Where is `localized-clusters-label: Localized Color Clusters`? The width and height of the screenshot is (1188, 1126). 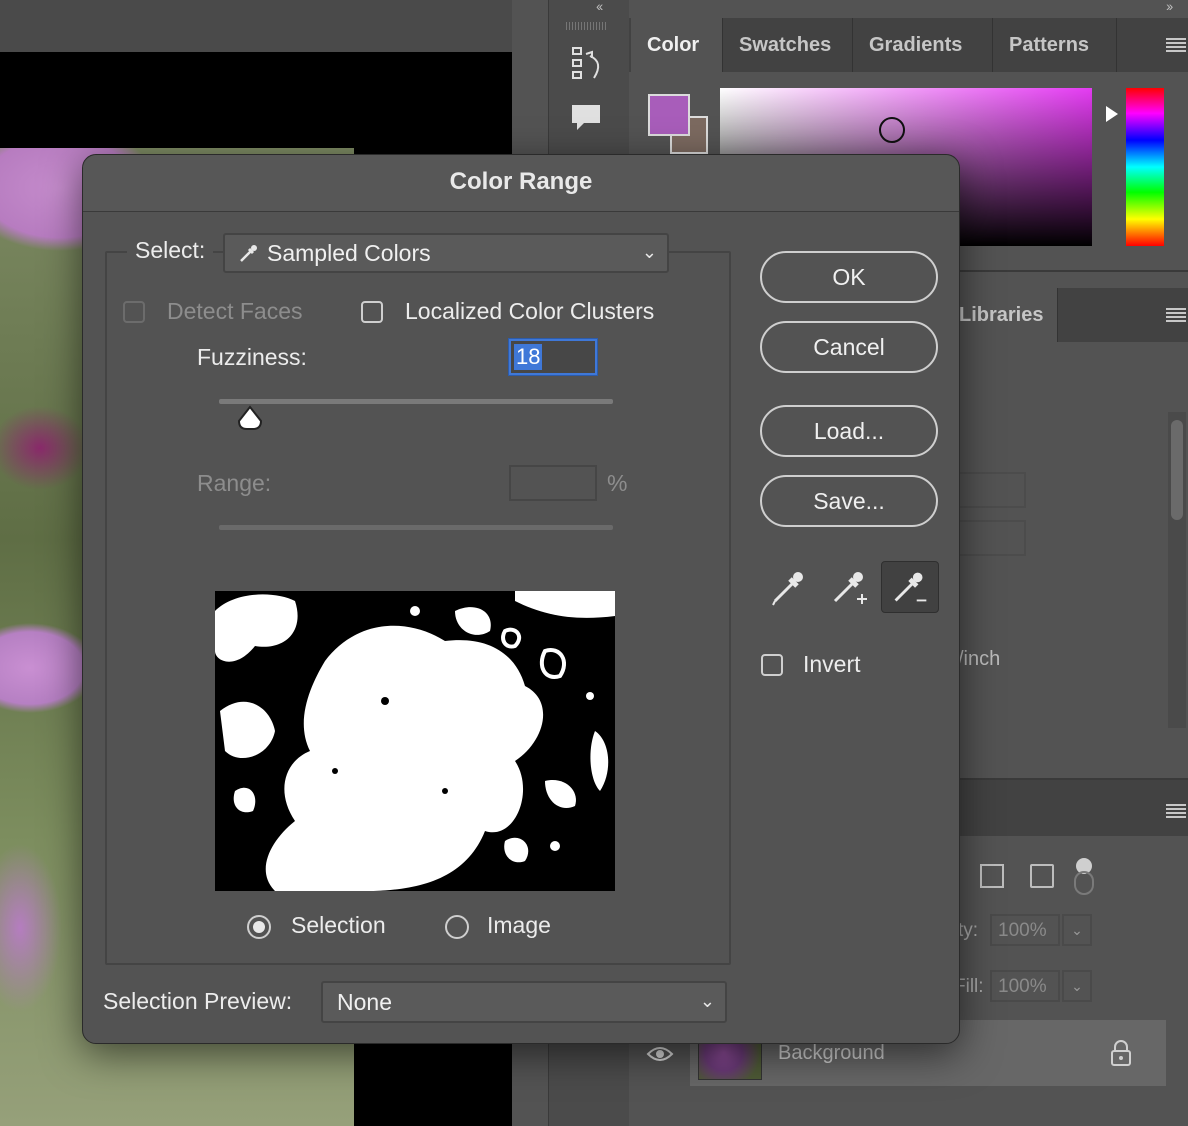
localized-clusters-label: Localized Color Clusters is located at coordinates (530, 311).